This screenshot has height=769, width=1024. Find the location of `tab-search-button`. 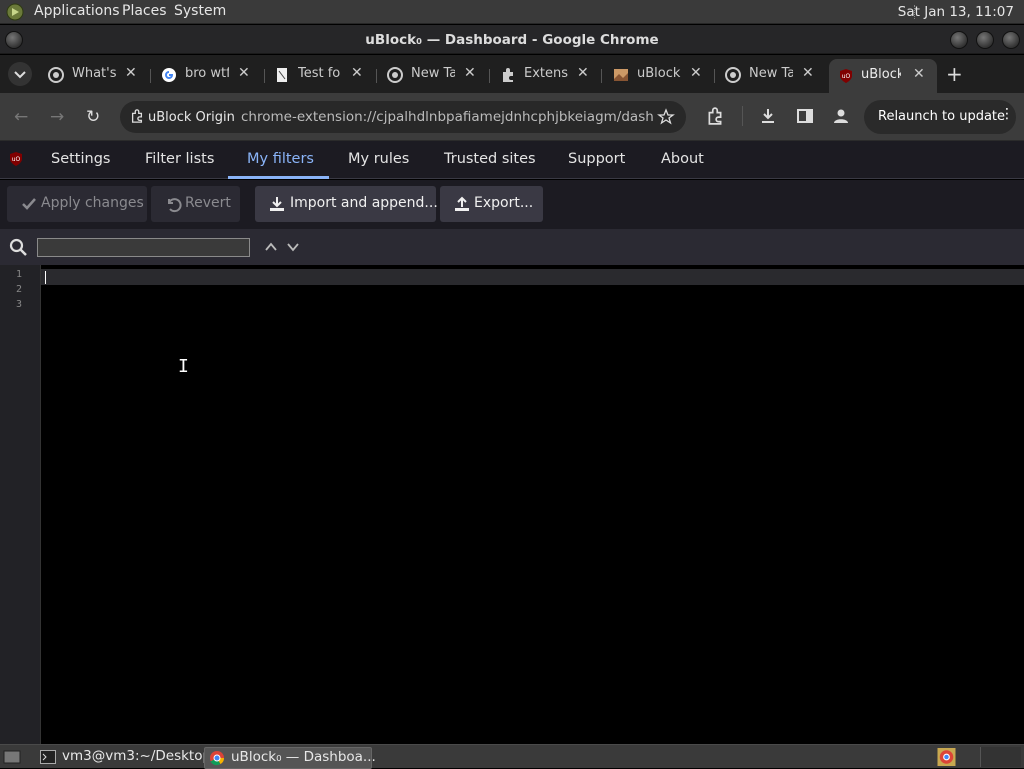

tab-search-button is located at coordinates (20, 74).